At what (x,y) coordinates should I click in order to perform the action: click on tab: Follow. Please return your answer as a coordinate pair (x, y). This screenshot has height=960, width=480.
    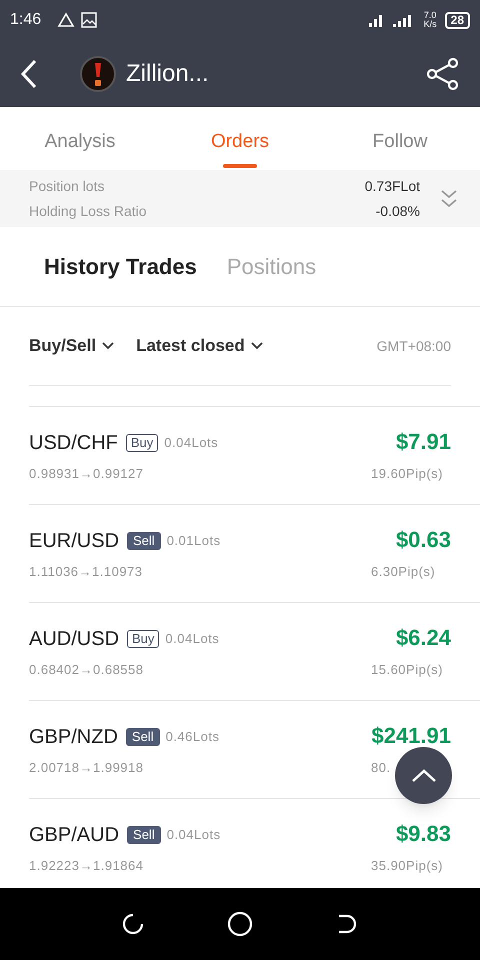
    Looking at the image, I should click on (400, 142).